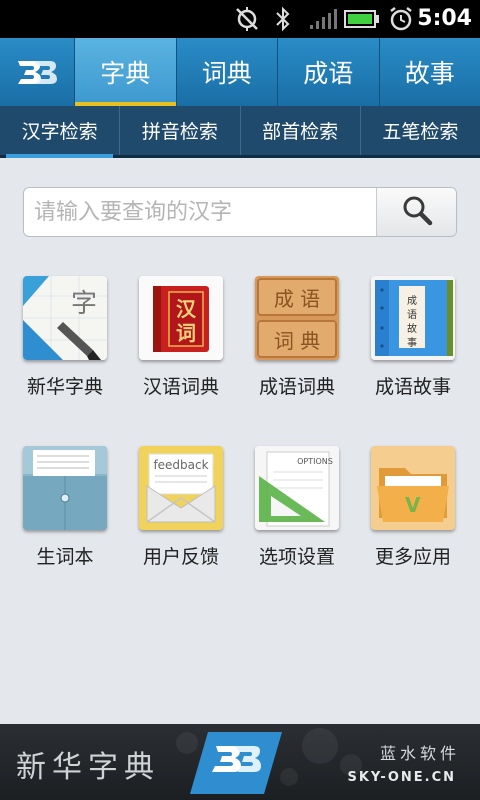 This screenshot has width=480, height=800. Describe the element at coordinates (186, 333) in the screenshot. I see `svg-text: 词` at that location.